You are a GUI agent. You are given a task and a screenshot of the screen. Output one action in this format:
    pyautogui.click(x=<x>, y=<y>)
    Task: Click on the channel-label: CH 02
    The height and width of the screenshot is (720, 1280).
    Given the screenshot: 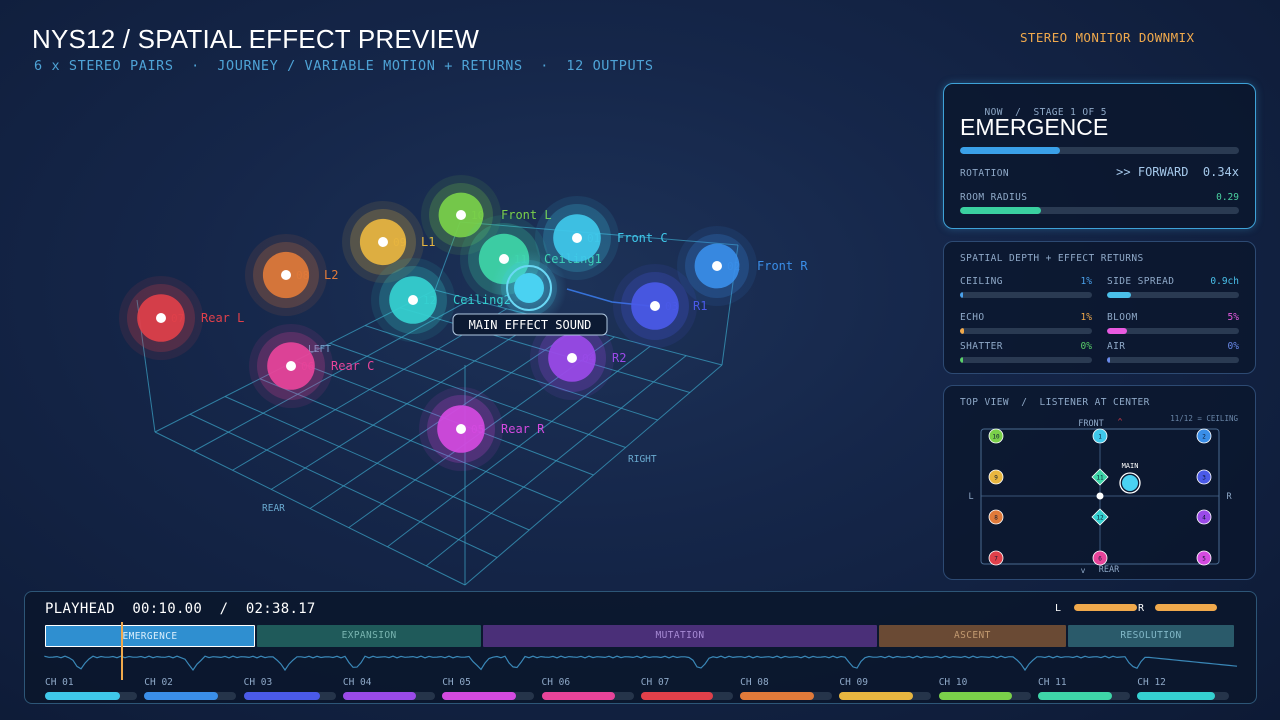 What is the action you would take?
    pyautogui.click(x=158, y=682)
    